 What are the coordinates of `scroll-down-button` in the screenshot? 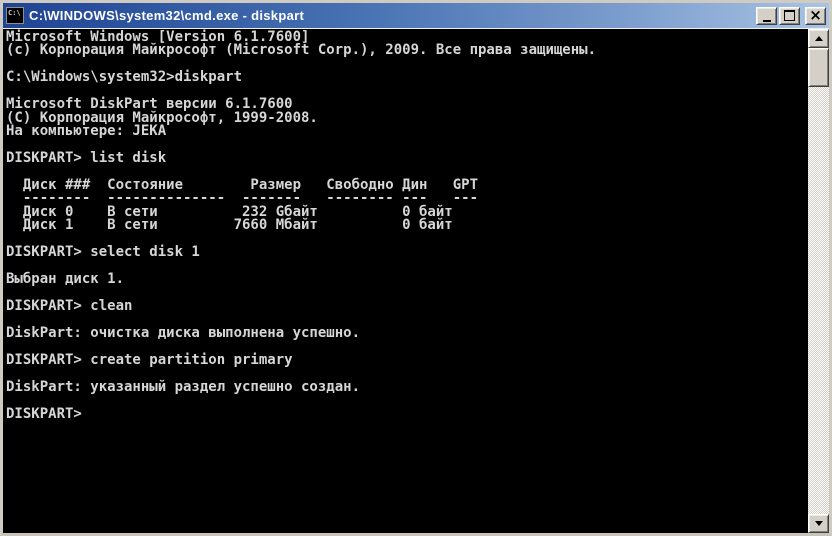 It's located at (818, 523).